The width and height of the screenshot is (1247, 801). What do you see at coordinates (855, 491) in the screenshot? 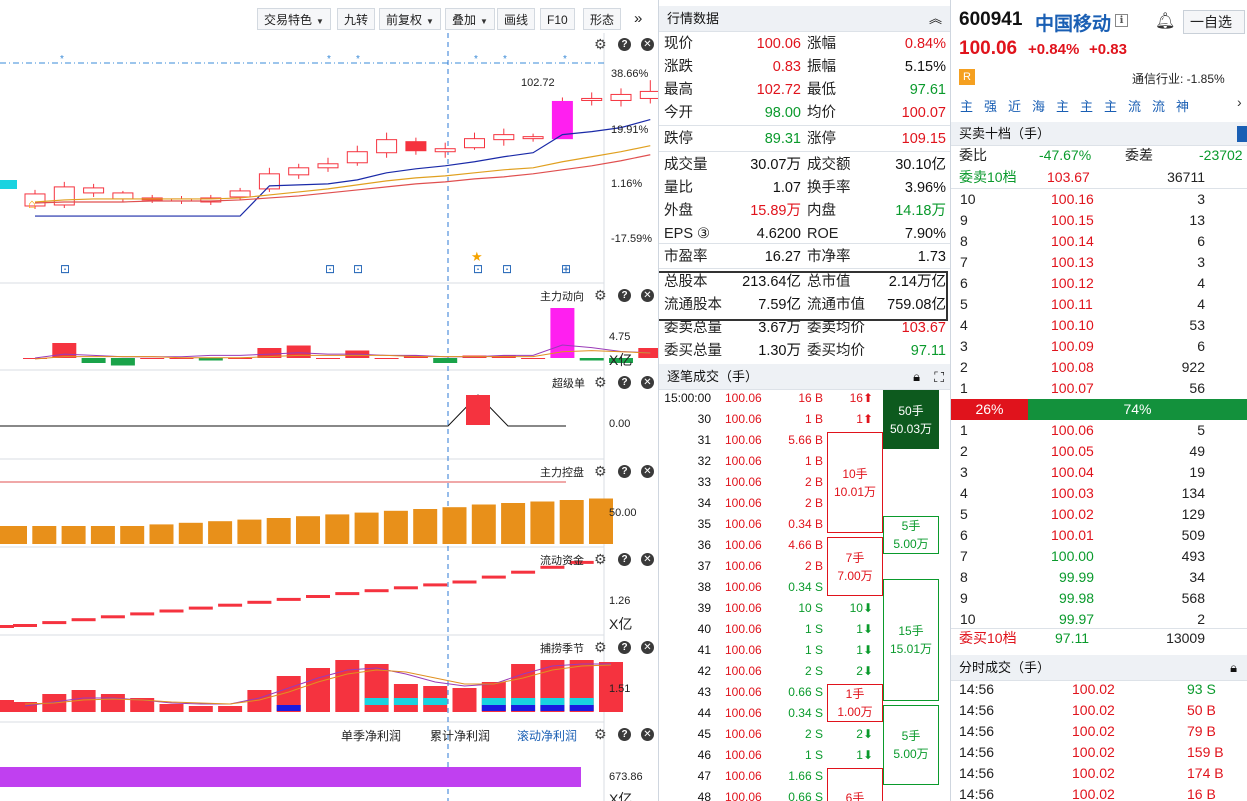
I see `tick-block-amount: 10.01万` at bounding box center [855, 491].